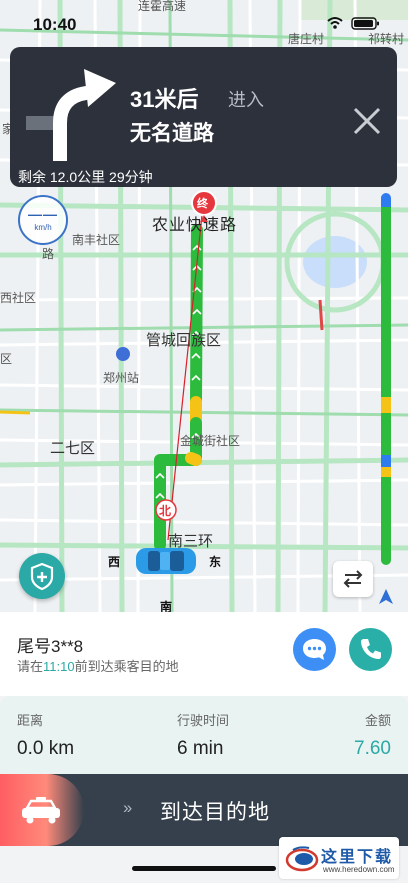 Image resolution: width=408 pixels, height=883 pixels. I want to click on car-icon, so click(166, 561).